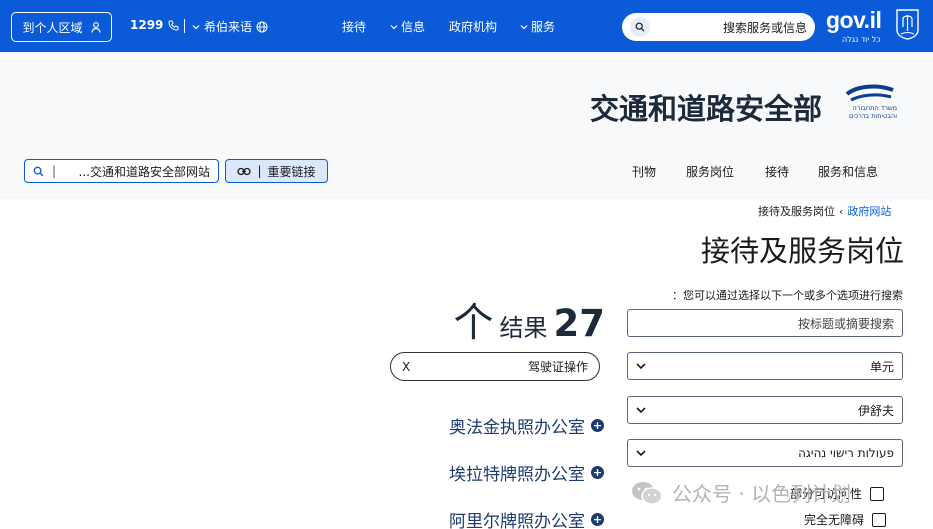 This screenshot has height=529, width=933. I want to click on page-title: 接待及服务岗位, so click(802, 251).